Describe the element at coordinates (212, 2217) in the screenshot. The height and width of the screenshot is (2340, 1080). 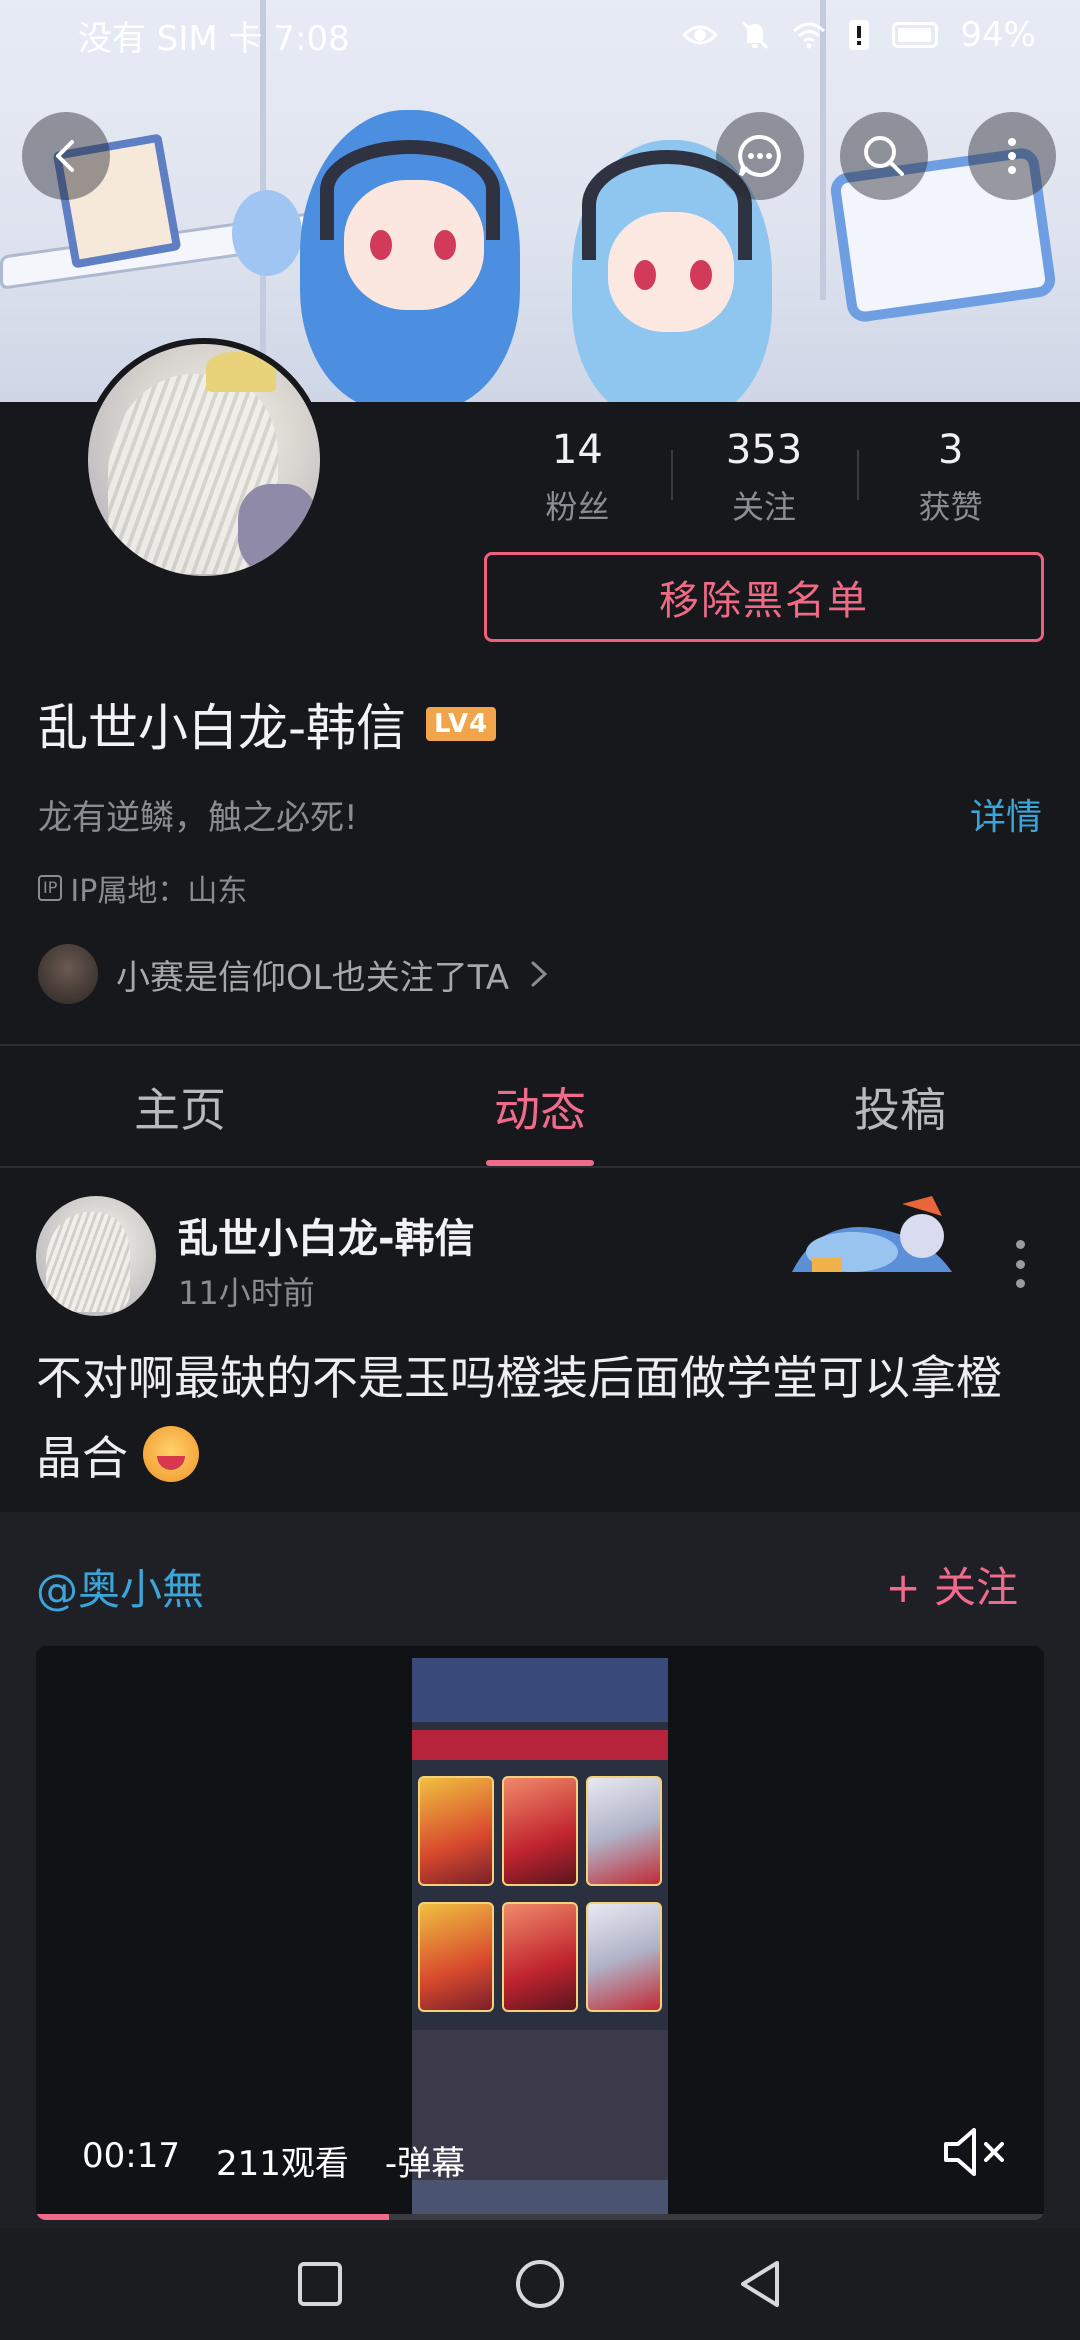
I see `video-progress-fill` at that location.